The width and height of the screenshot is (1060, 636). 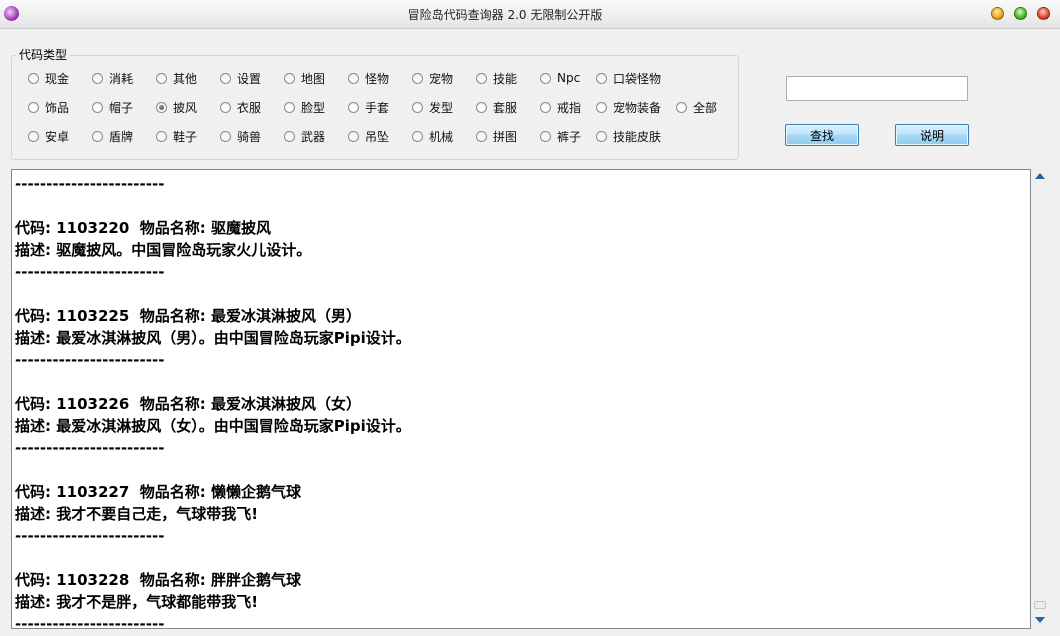 I want to click on radio-option: 鞋子, so click(x=176, y=136).